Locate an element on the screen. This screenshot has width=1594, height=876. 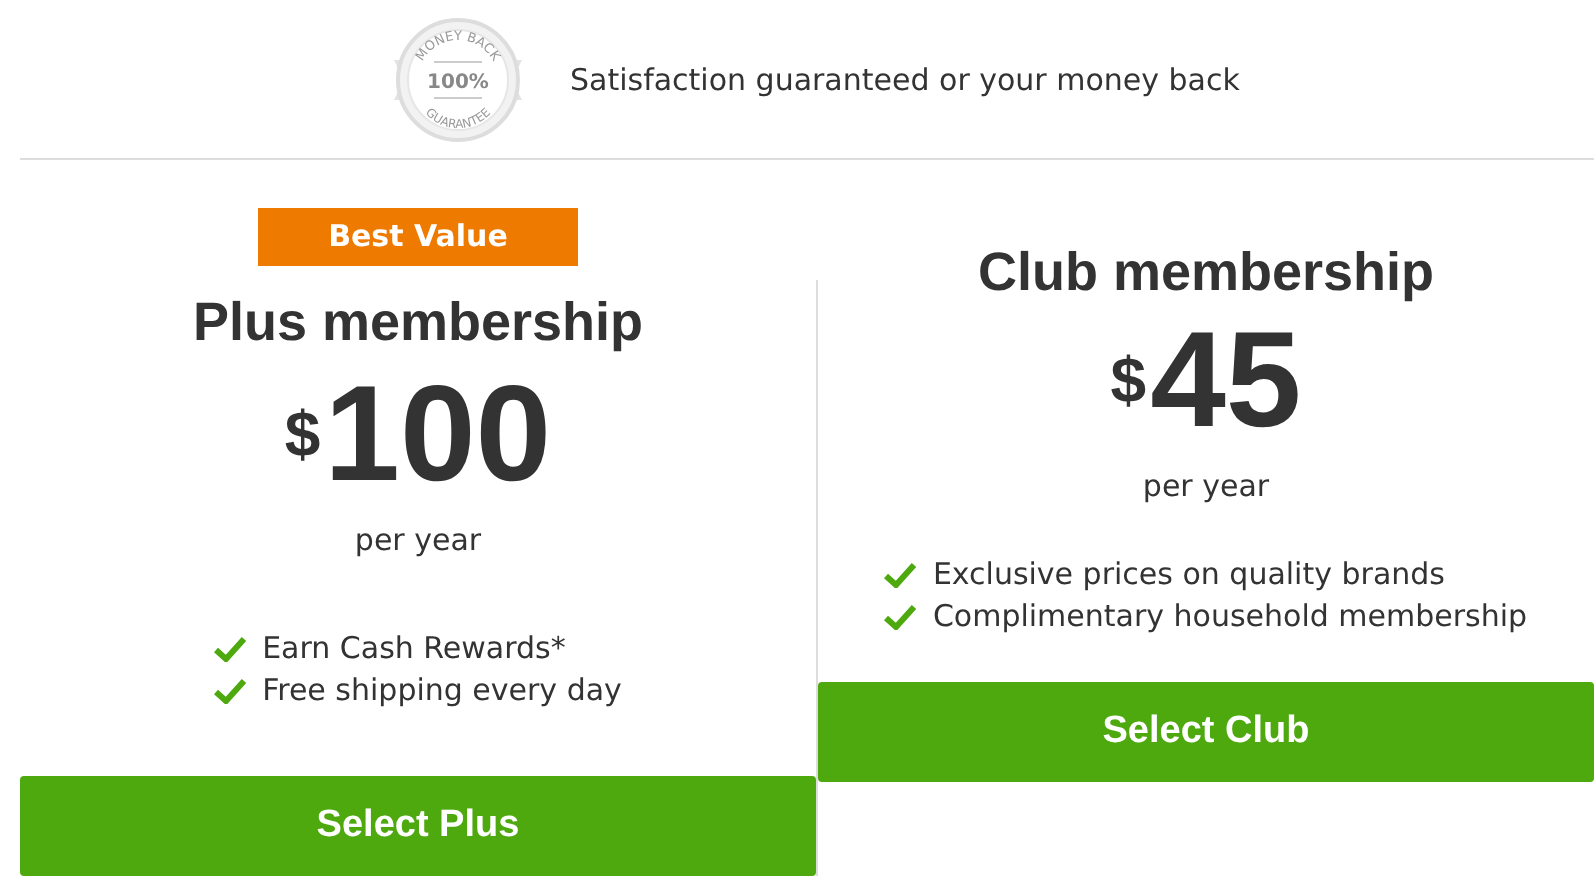
feature-text: Complimentary household membership is located at coordinates (1230, 616).